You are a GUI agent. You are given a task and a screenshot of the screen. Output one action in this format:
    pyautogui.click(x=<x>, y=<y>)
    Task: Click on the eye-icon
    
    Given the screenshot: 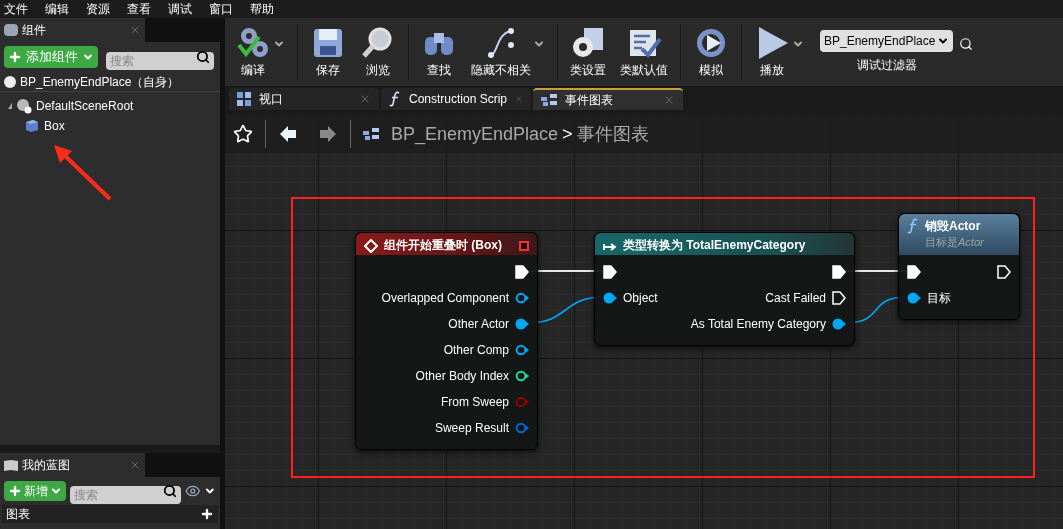 What is the action you would take?
    pyautogui.click(x=192, y=491)
    